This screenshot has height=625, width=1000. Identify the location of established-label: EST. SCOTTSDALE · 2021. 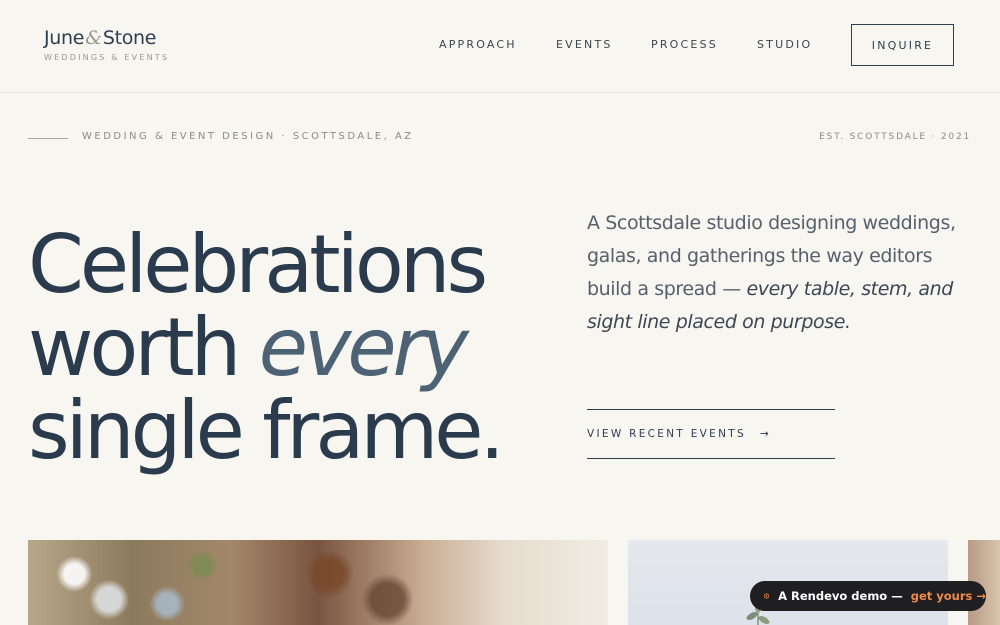
(895, 137).